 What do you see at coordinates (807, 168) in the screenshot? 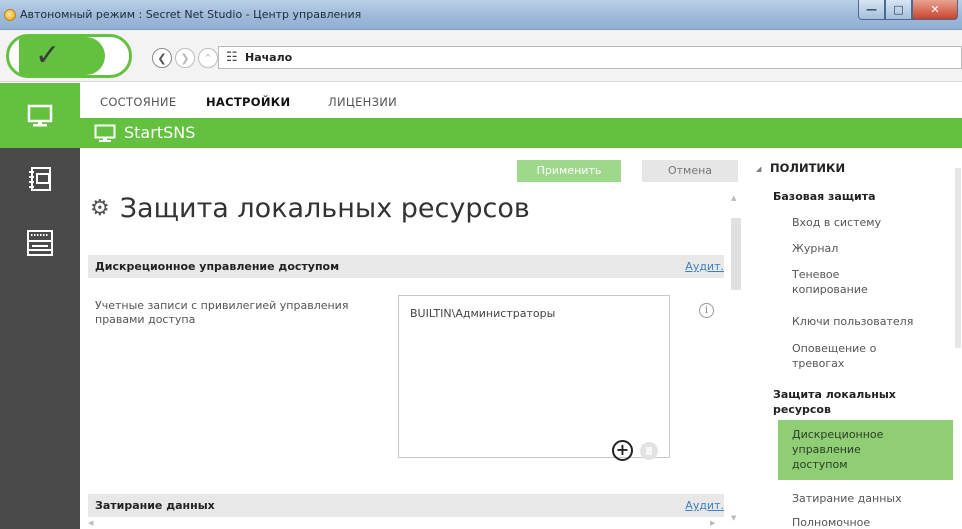
I see `tree-root: ПОЛИТИКИ` at bounding box center [807, 168].